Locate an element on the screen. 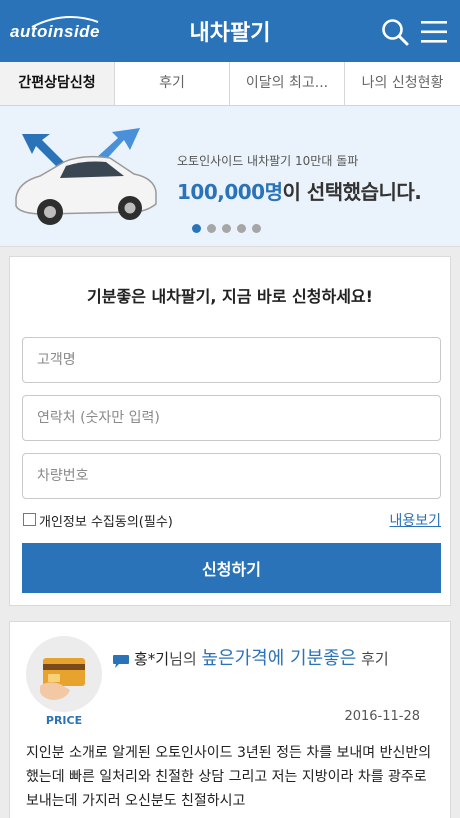 Image resolution: width=460 pixels, height=818 pixels. credit-card-icon is located at coordinates (62, 679).